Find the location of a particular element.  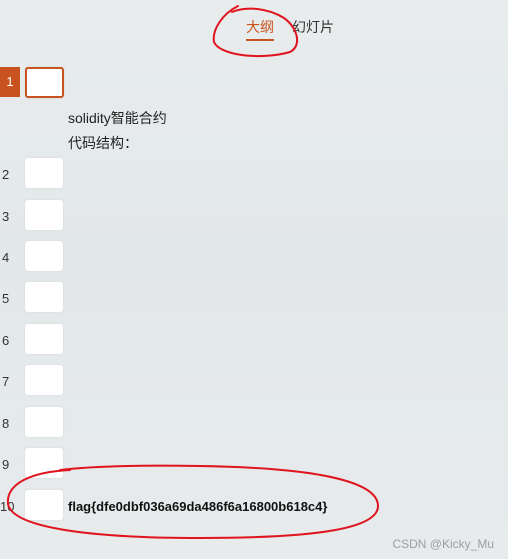

active-tab-underline is located at coordinates (260, 40).